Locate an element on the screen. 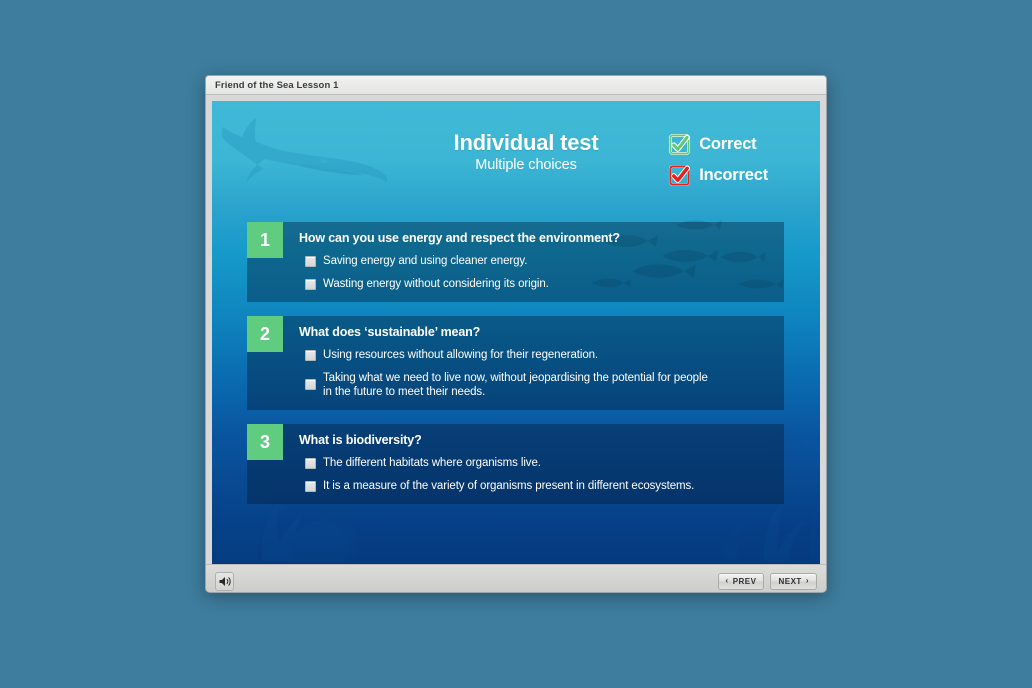  window-title: Friend of the Sea Lesson 1 is located at coordinates (277, 85).